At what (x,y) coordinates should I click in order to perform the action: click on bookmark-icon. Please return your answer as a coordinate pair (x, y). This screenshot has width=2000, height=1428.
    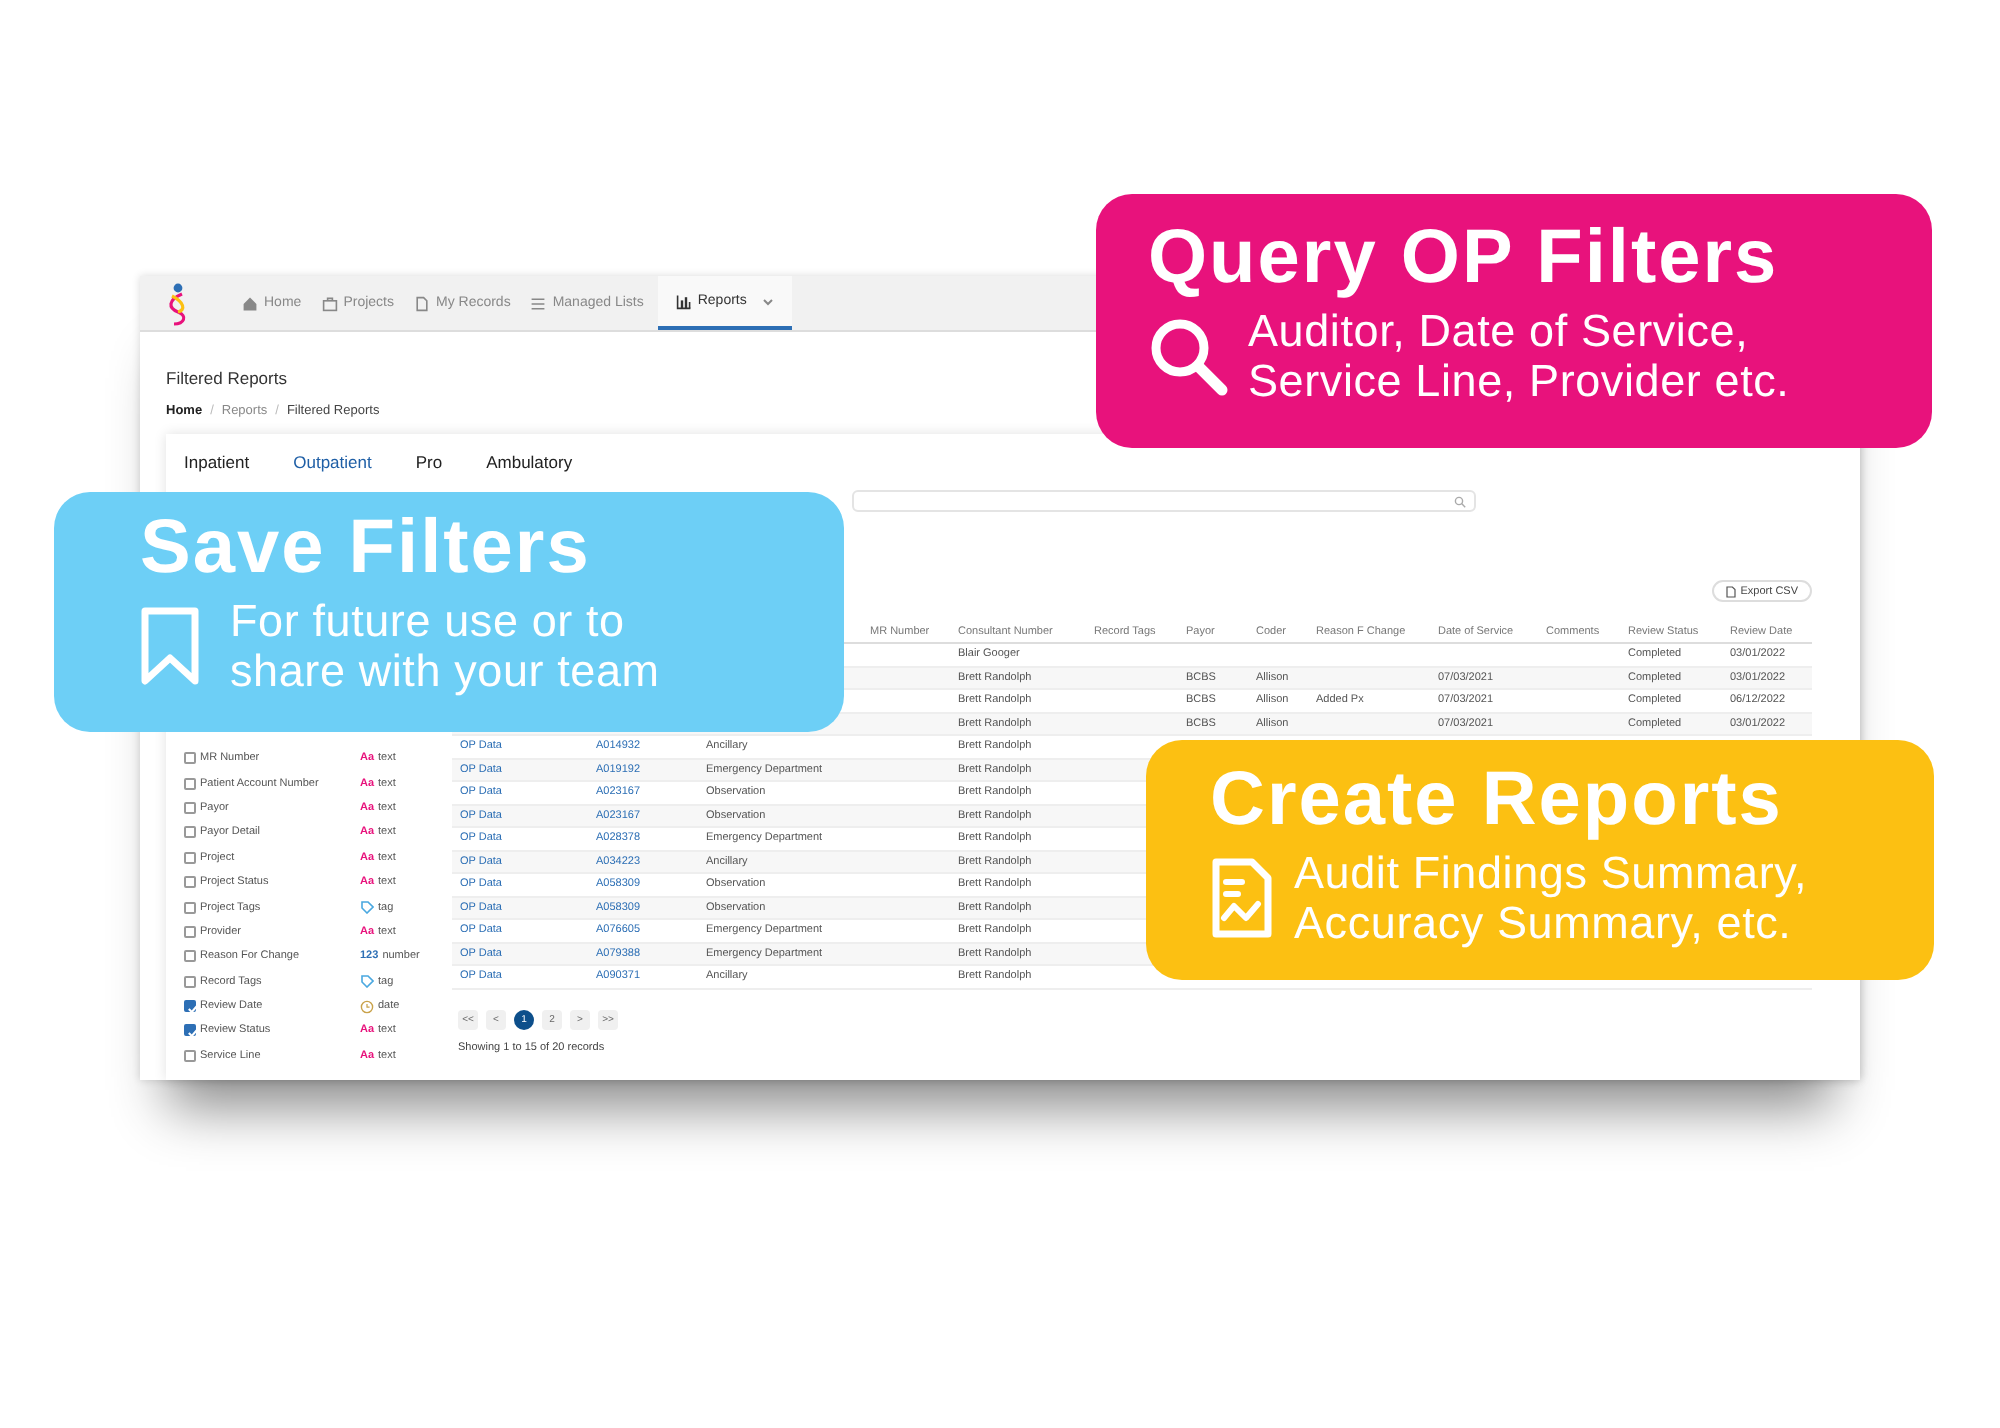
    Looking at the image, I should click on (170, 646).